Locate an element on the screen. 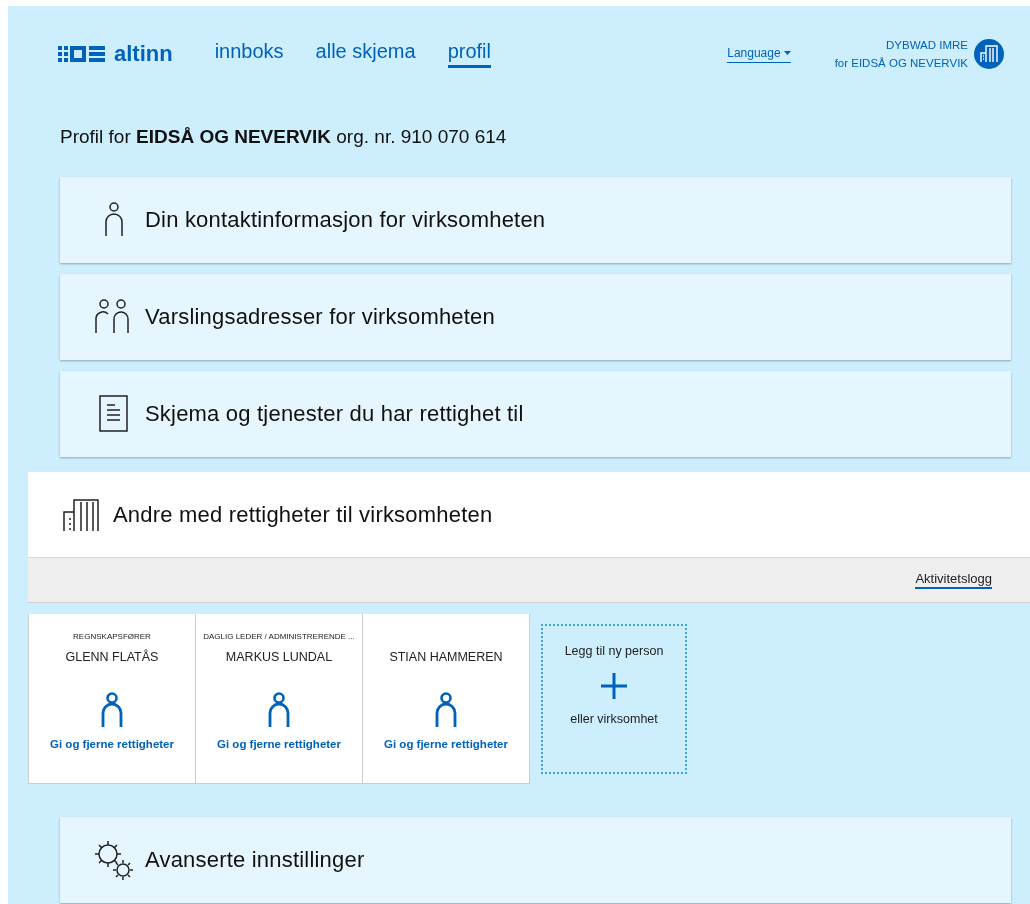 Image resolution: width=1030 pixels, height=904 pixels. language-menu: Language is located at coordinates (759, 54).